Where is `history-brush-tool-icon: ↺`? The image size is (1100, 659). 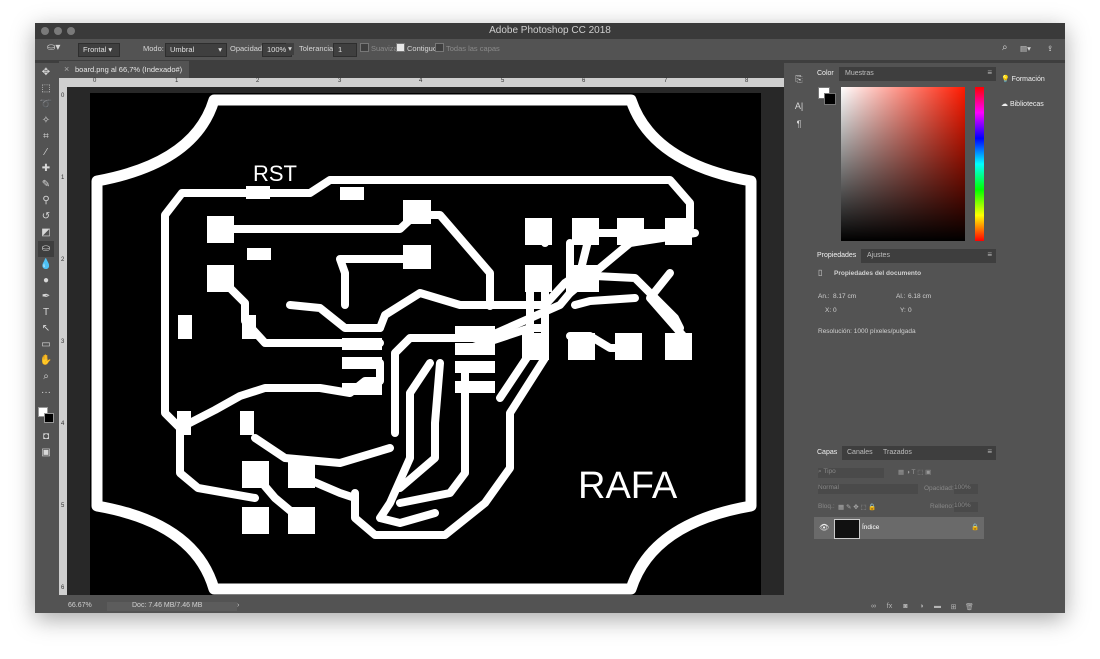
history-brush-tool-icon: ↺ is located at coordinates (46, 217).